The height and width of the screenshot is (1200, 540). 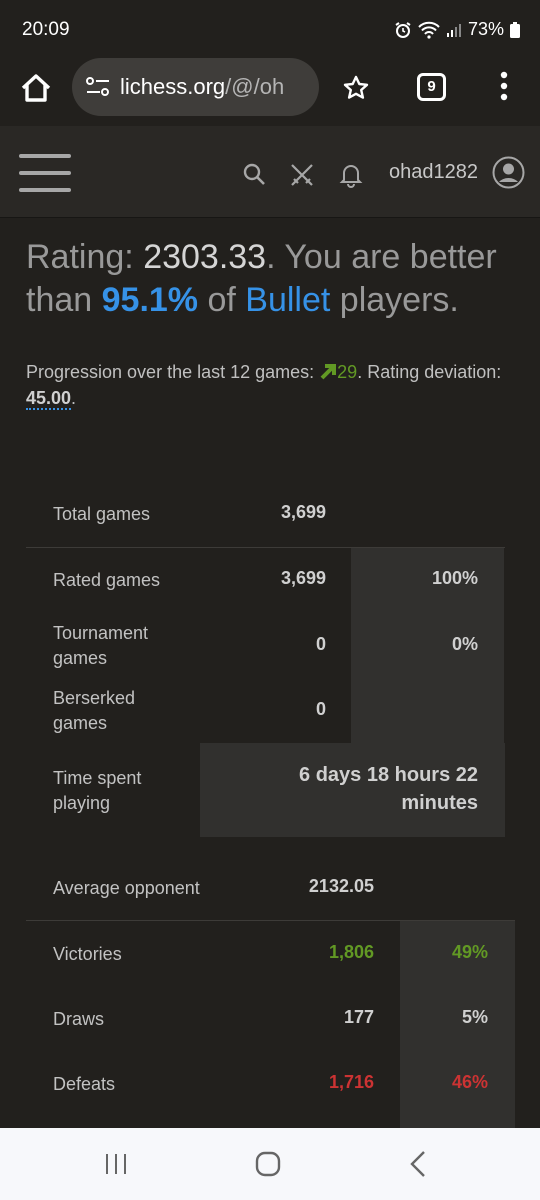 I want to click on tournament-games-percent: 0%, so click(x=464, y=644).